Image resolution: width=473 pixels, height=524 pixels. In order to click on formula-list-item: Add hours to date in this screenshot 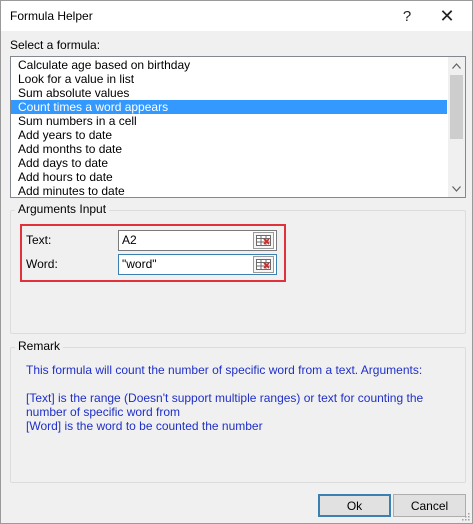, I will do `click(229, 177)`.